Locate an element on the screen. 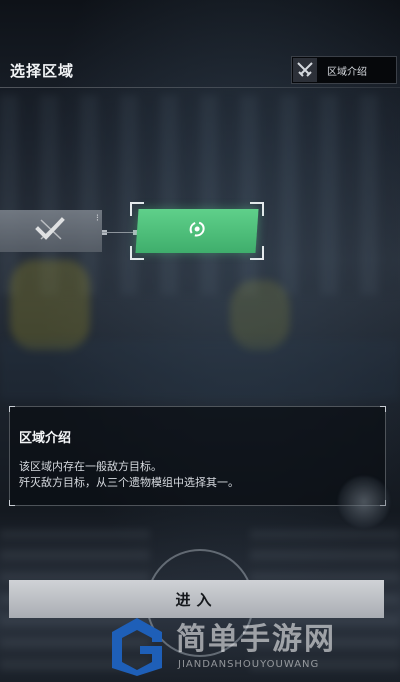 The width and height of the screenshot is (400, 682). page-title: 选择区域 is located at coordinates (42, 71).